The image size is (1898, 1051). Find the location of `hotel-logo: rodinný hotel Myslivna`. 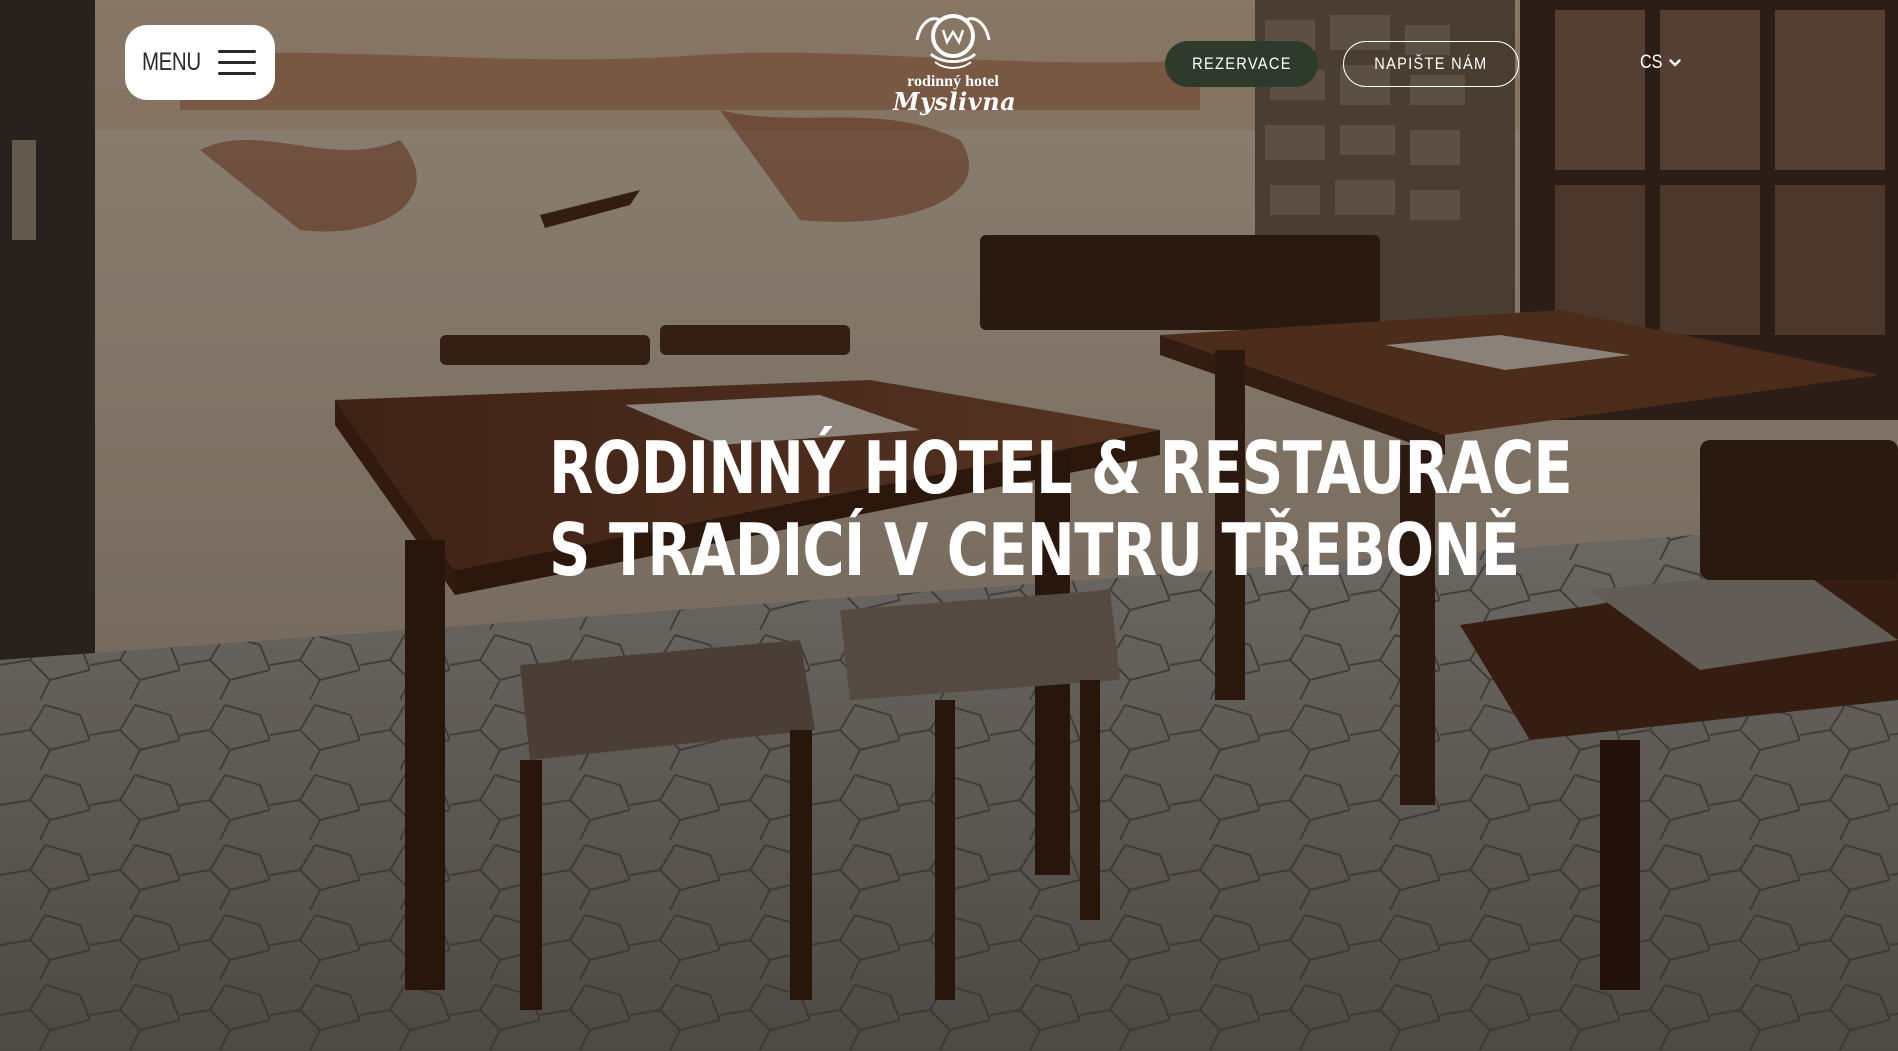

hotel-logo: rodinný hotel Myslivna is located at coordinates (954, 62).